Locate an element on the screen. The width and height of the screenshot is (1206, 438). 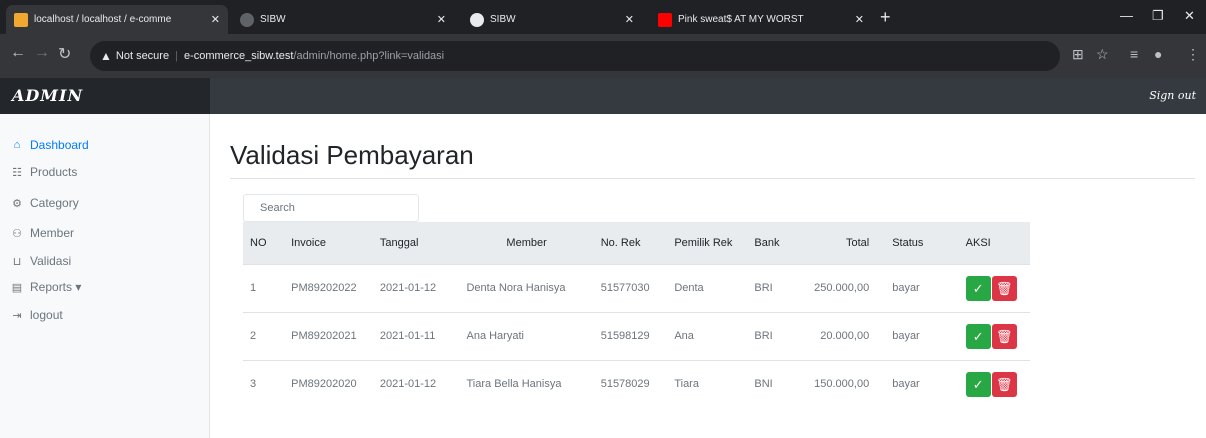
column-header-no: NO is located at coordinates (258, 242).